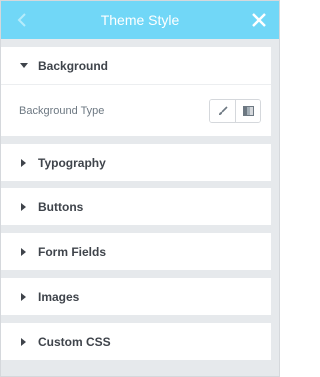 The height and width of the screenshot is (377, 320). I want to click on section-form-fields-toggle: Form Fields, so click(136, 251).